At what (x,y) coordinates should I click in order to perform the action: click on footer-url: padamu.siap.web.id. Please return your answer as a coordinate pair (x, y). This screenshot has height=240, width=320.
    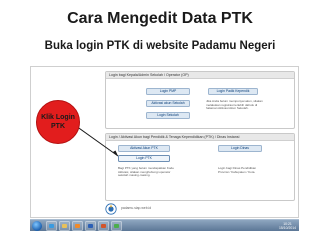
    Looking at the image, I should click on (136, 208).